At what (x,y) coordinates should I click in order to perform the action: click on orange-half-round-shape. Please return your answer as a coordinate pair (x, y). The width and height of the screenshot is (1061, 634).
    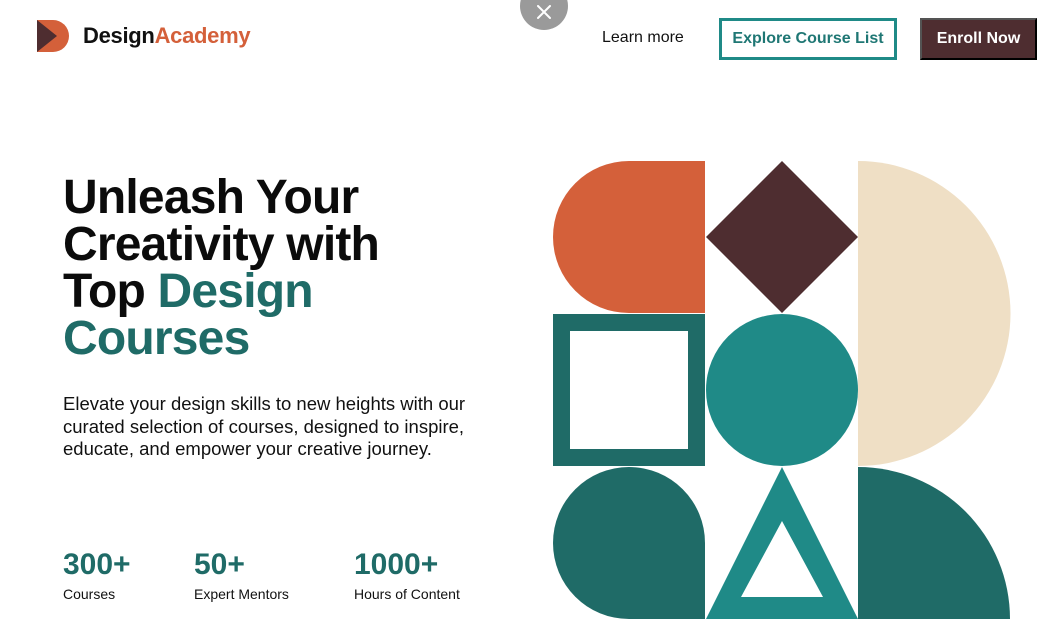
    Looking at the image, I should click on (629, 237).